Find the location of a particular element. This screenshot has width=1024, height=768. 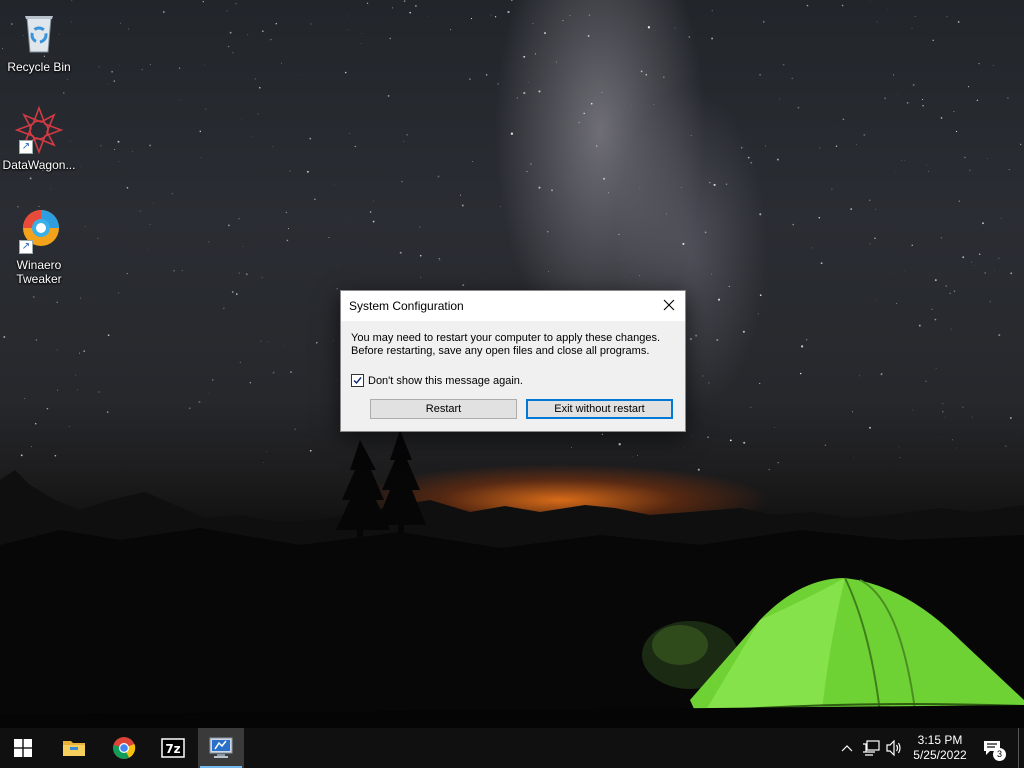

taskbar-7zip: 7z is located at coordinates (173, 748).